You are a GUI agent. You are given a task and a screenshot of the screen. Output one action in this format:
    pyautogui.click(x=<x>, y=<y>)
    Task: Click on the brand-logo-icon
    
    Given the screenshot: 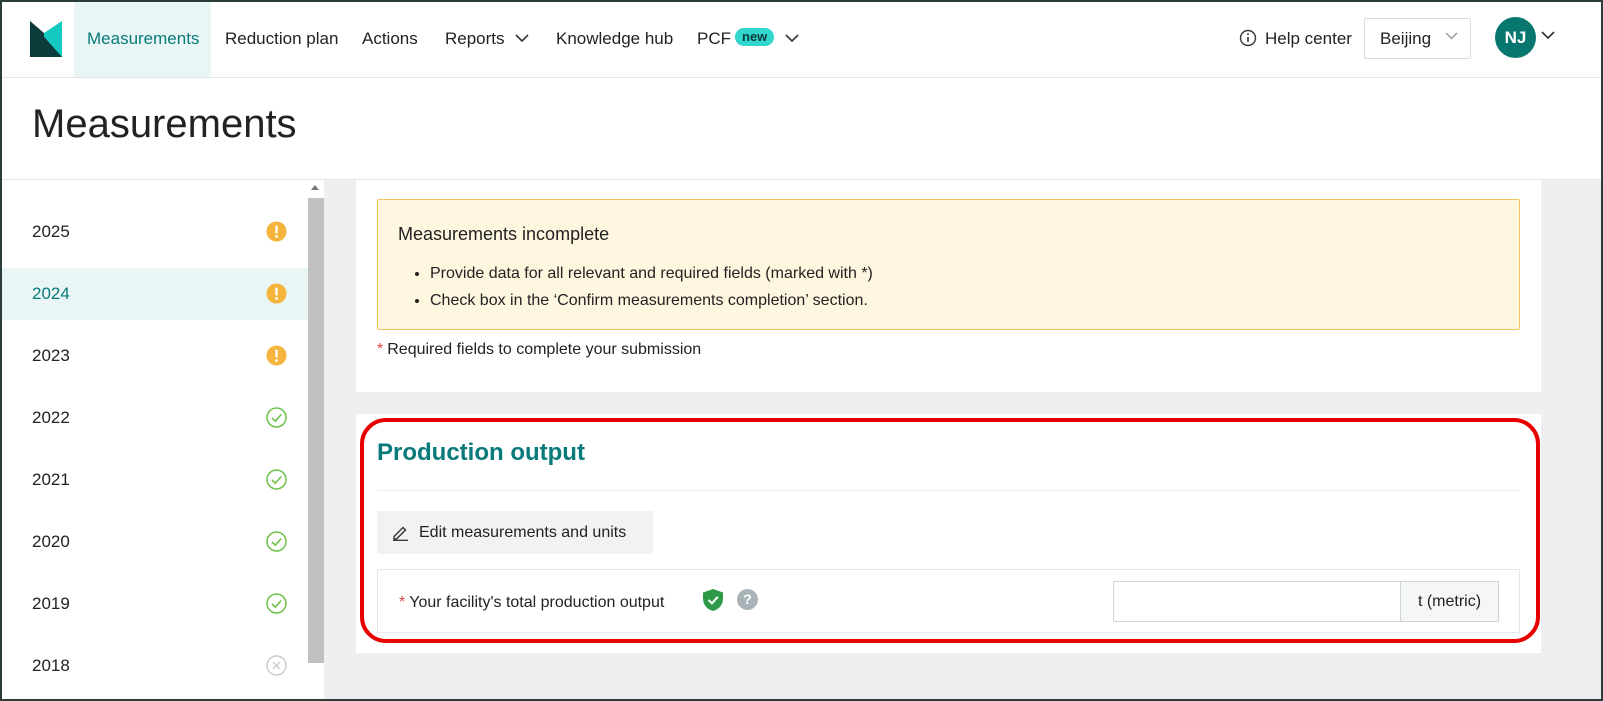 What is the action you would take?
    pyautogui.click(x=46, y=39)
    